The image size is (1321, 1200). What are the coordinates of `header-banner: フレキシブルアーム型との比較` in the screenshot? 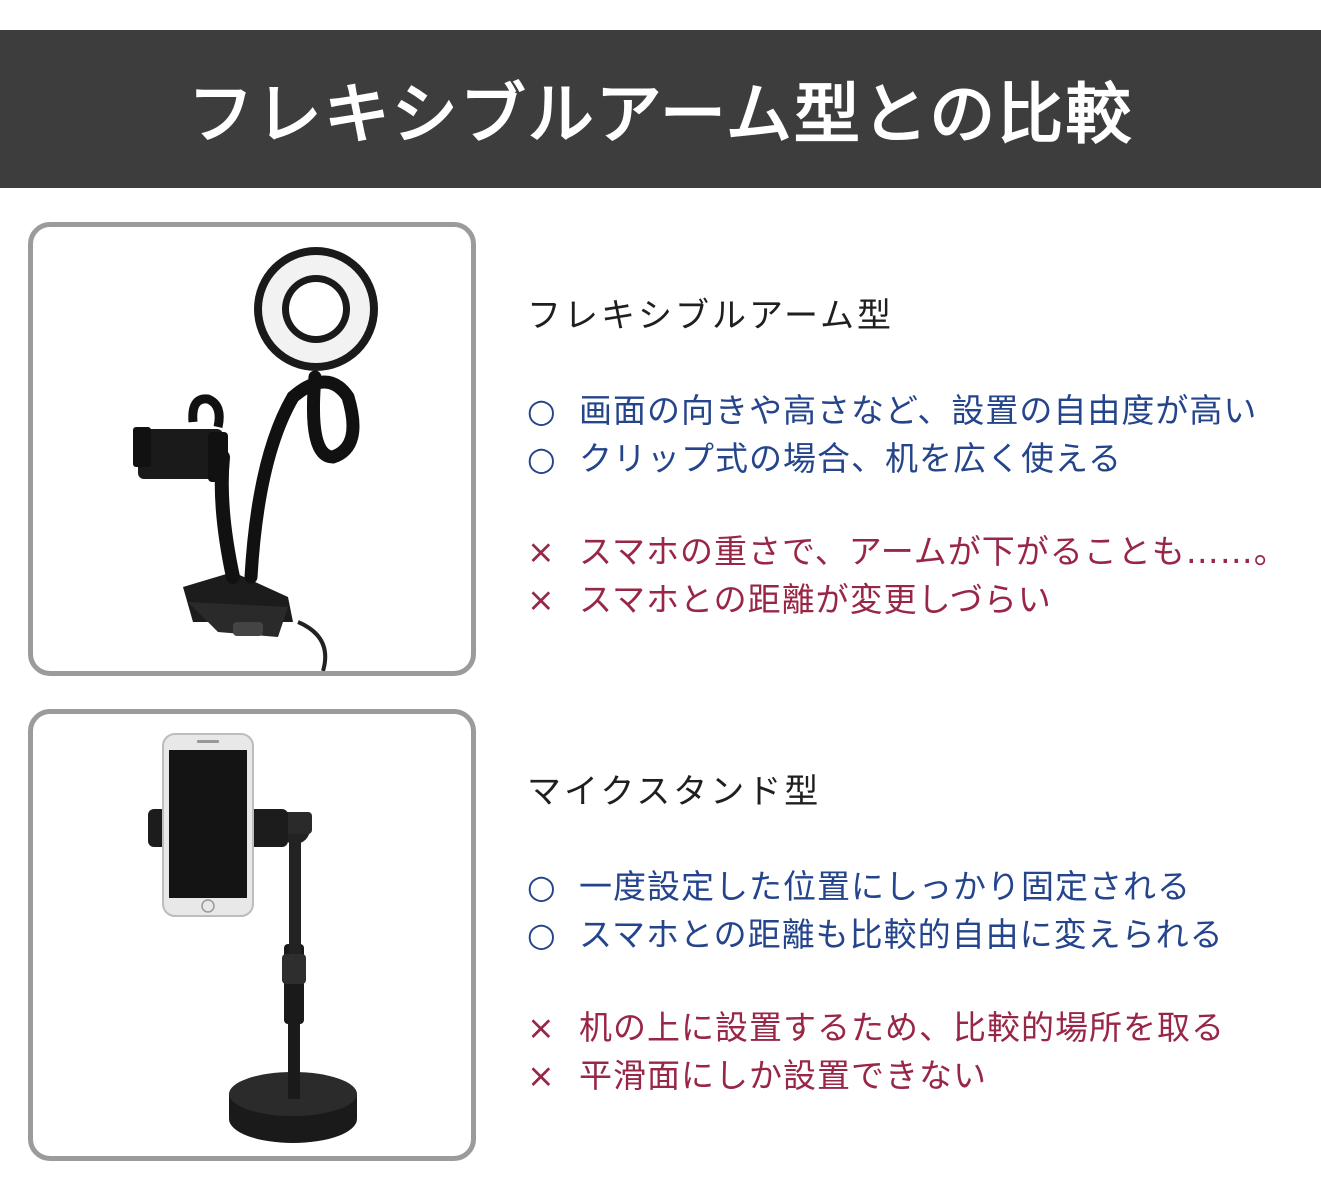 It's located at (660, 109).